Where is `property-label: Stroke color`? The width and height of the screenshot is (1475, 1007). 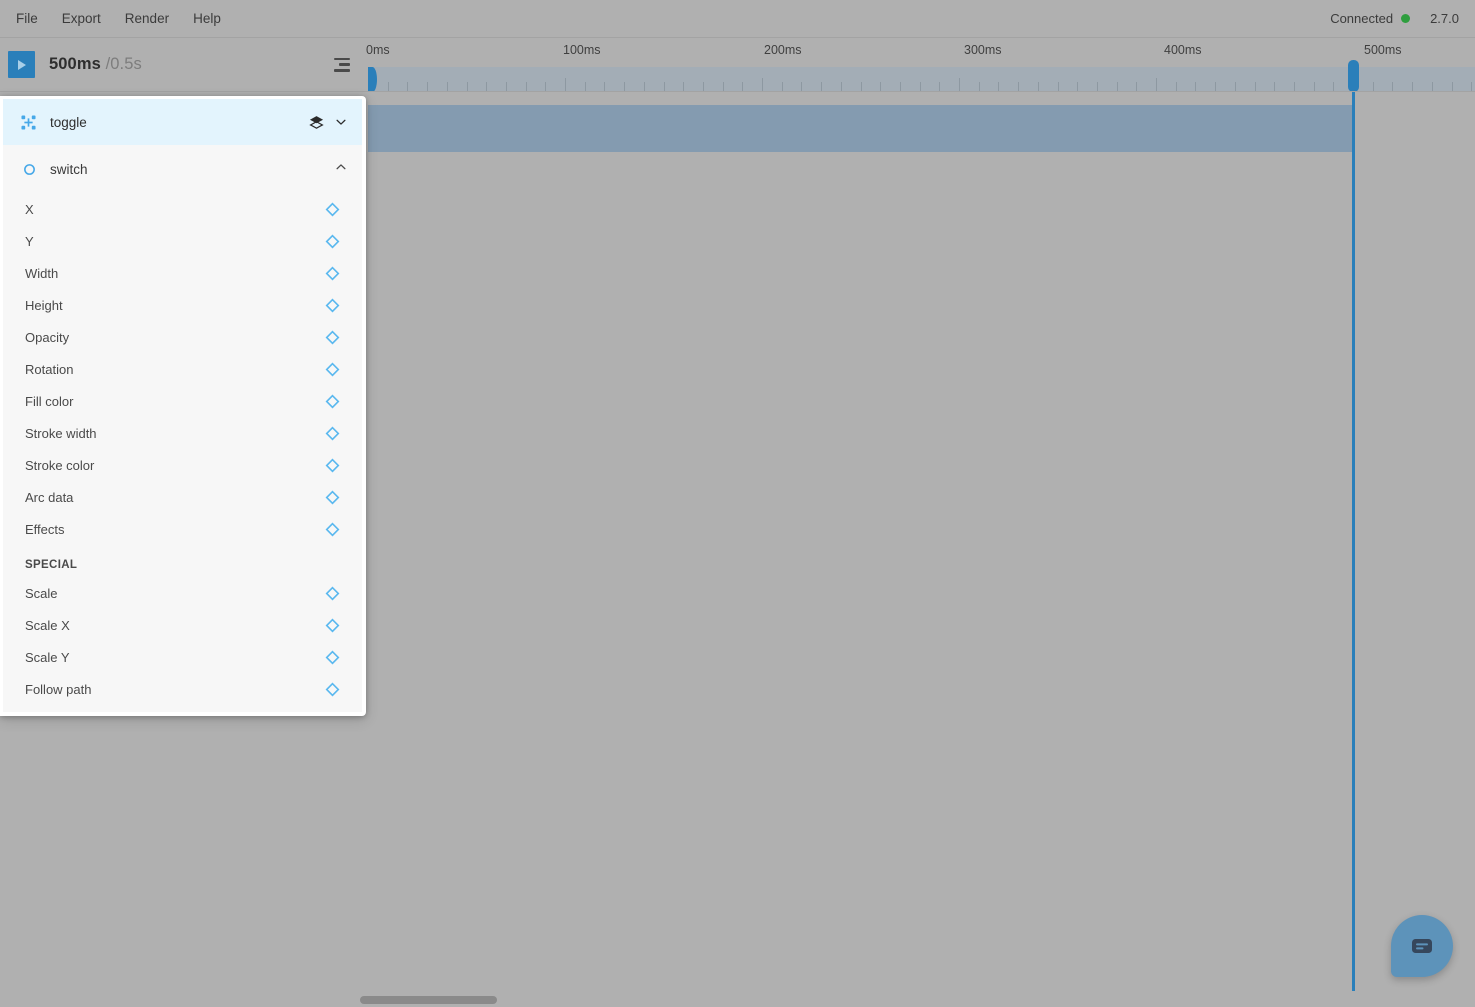 property-label: Stroke color is located at coordinates (60, 465).